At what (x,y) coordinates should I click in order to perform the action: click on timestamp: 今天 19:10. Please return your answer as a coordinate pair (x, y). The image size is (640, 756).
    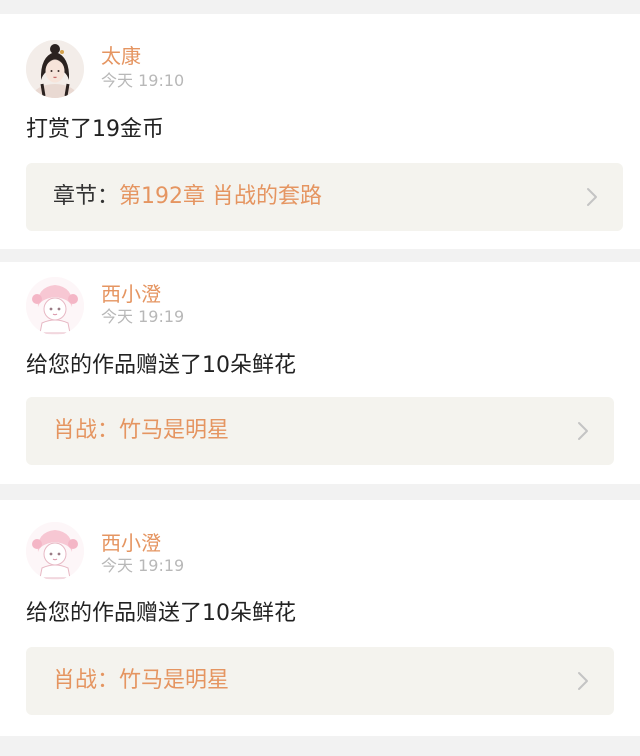
    Looking at the image, I should click on (143, 80).